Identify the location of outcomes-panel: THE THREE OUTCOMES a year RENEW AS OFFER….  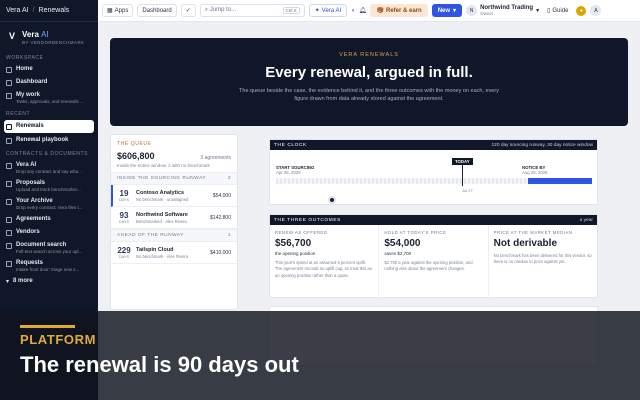
(433, 256).